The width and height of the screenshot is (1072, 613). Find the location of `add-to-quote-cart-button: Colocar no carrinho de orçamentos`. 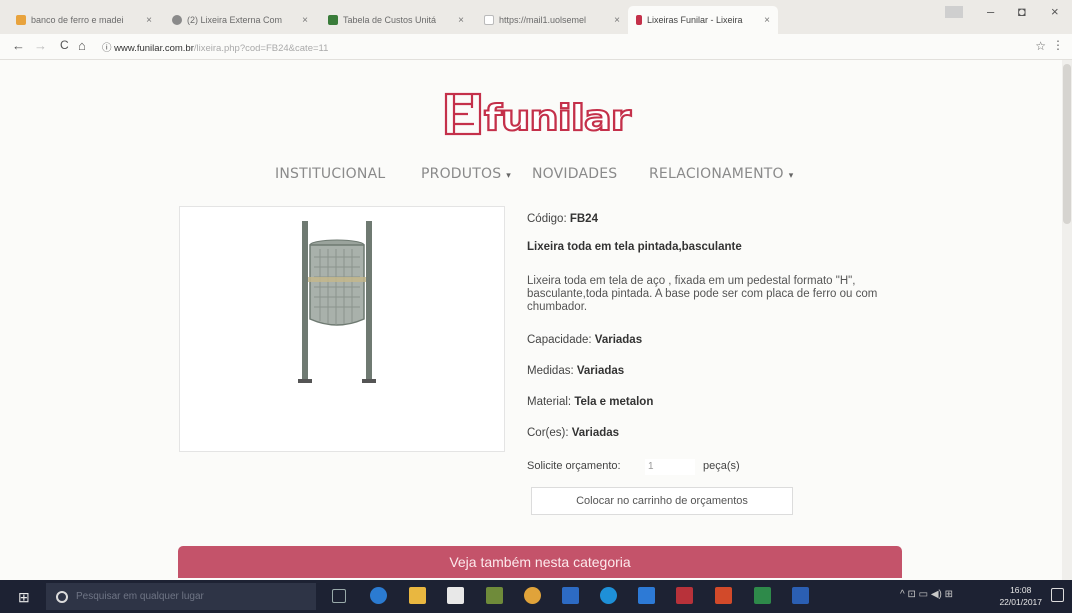

add-to-quote-cart-button: Colocar no carrinho de orçamentos is located at coordinates (662, 501).